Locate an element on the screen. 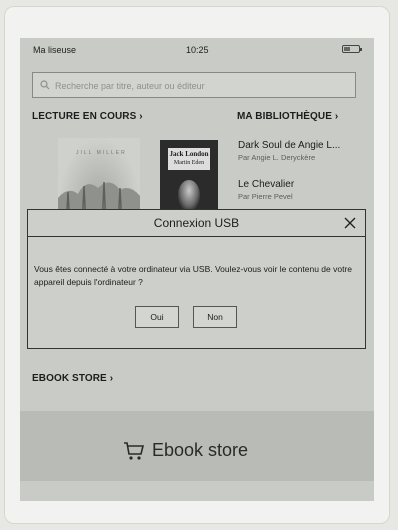  close-icon is located at coordinates (350, 223).